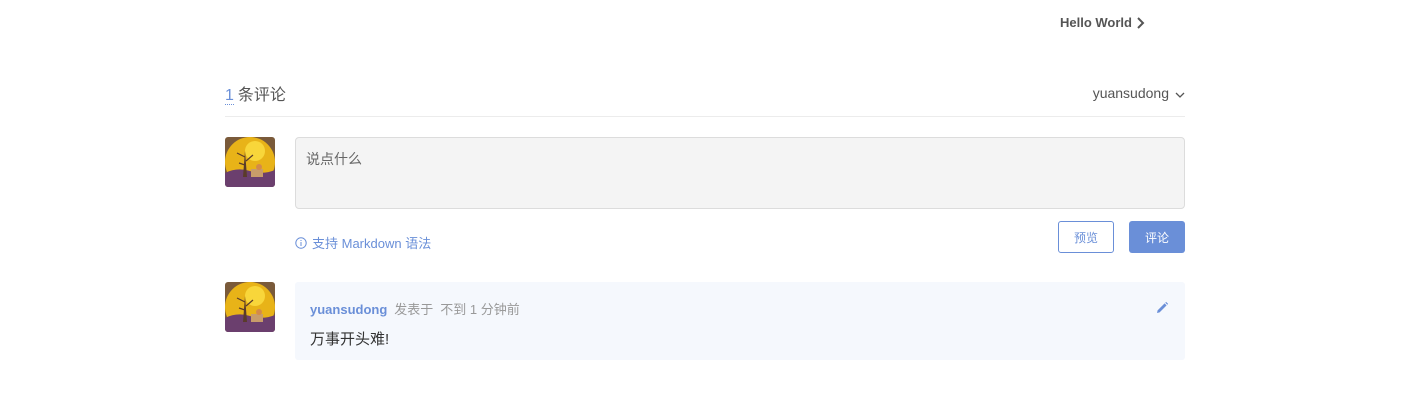 The image size is (1410, 420). I want to click on pencil-icon, so click(1162, 308).